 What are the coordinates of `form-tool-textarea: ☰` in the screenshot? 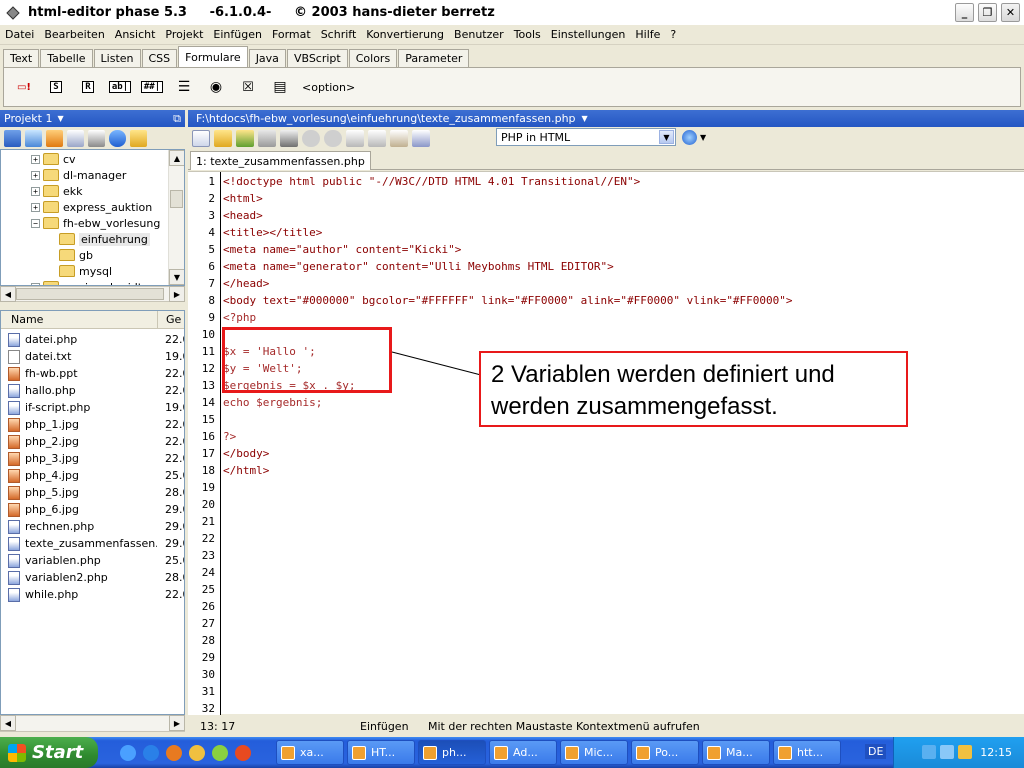 It's located at (184, 87).